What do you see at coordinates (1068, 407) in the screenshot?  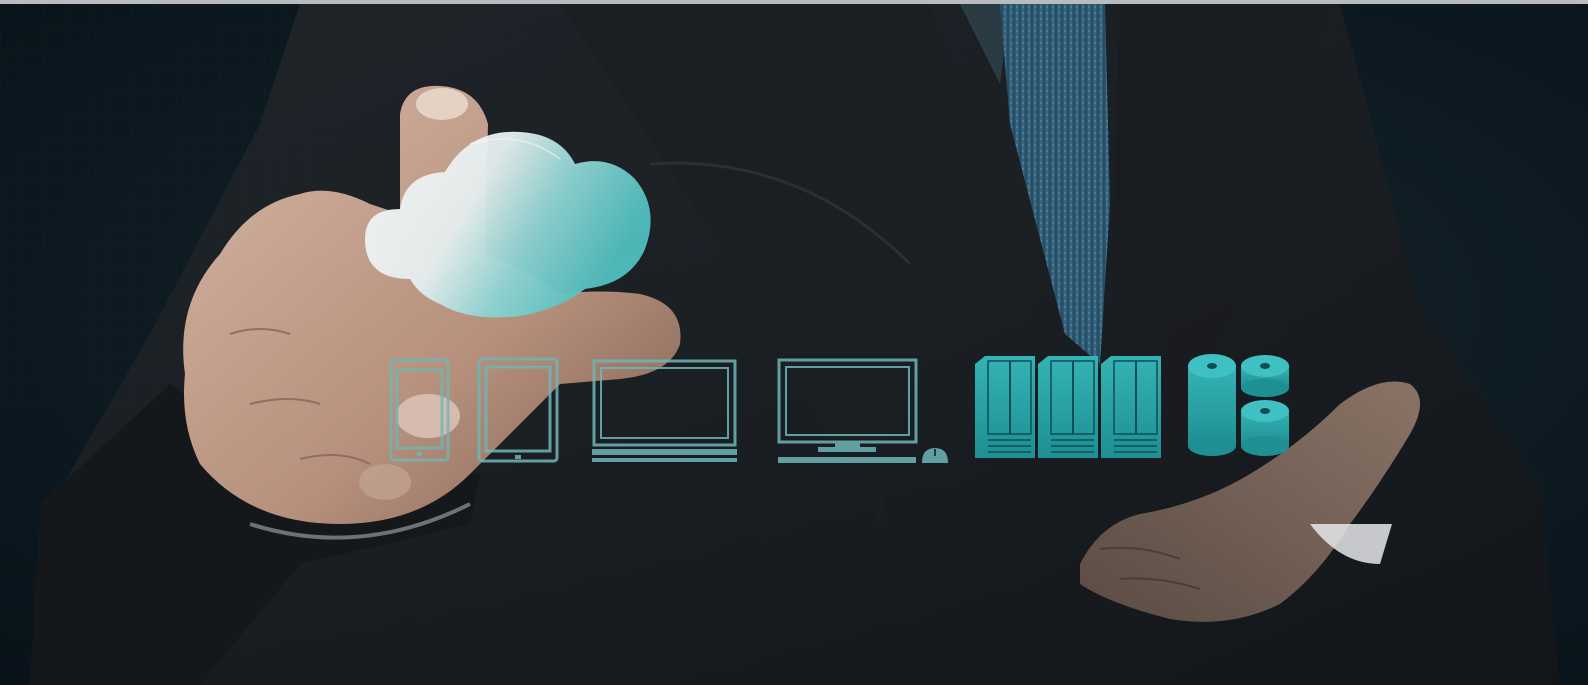 I see `server-rack-icon` at bounding box center [1068, 407].